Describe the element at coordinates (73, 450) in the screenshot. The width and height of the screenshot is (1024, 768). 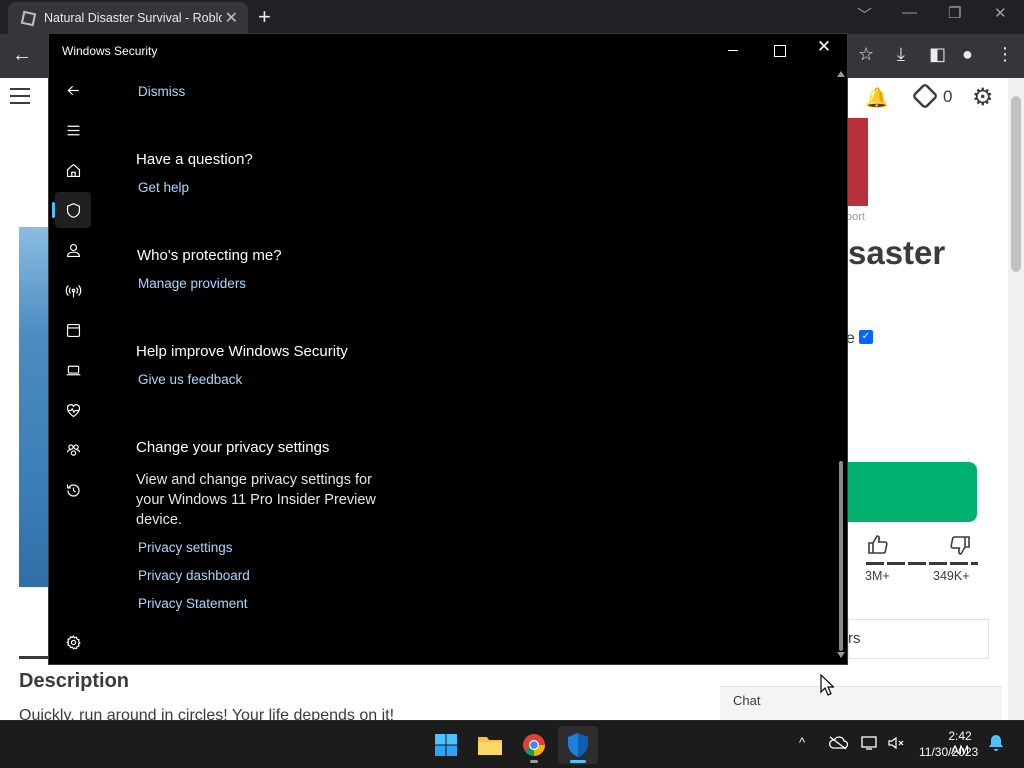
I see `family-options-icon` at that location.